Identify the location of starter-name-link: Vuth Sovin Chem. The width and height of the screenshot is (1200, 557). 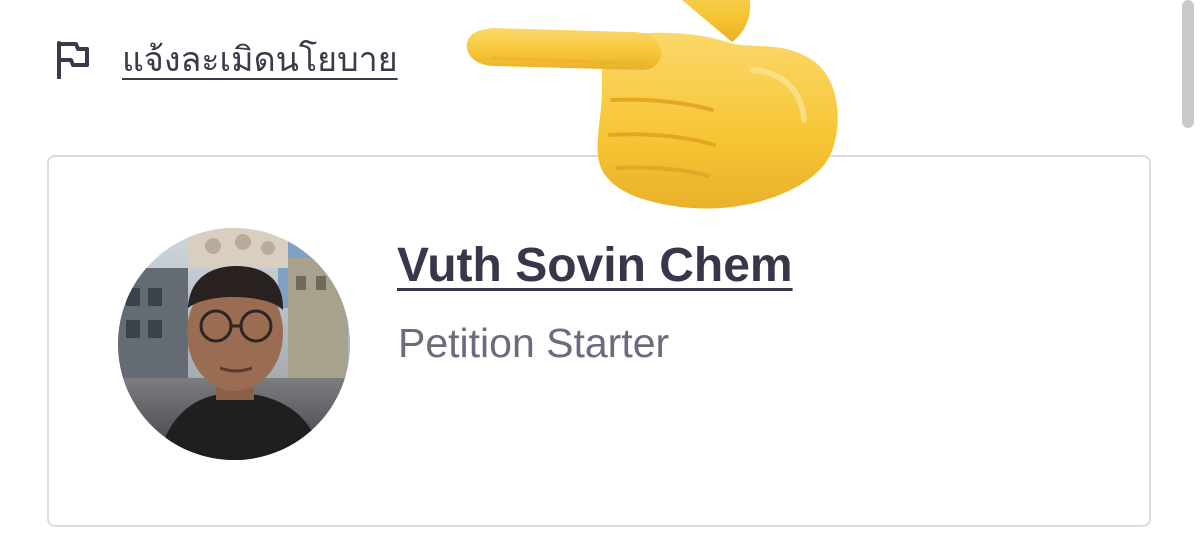
(595, 266).